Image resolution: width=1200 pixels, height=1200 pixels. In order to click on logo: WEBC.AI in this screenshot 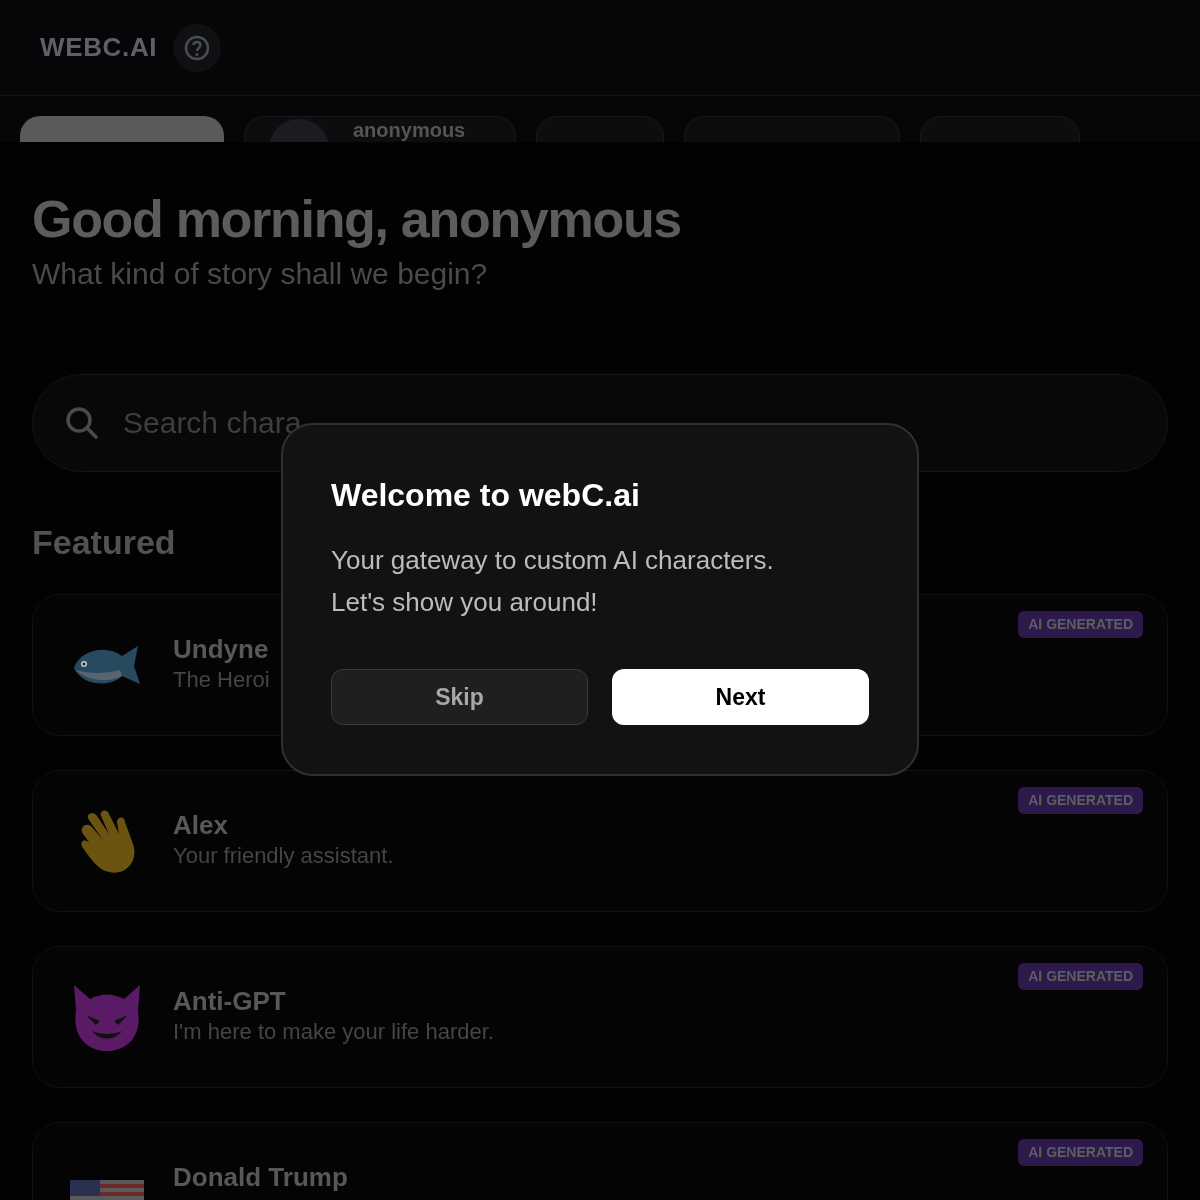, I will do `click(99, 47)`.